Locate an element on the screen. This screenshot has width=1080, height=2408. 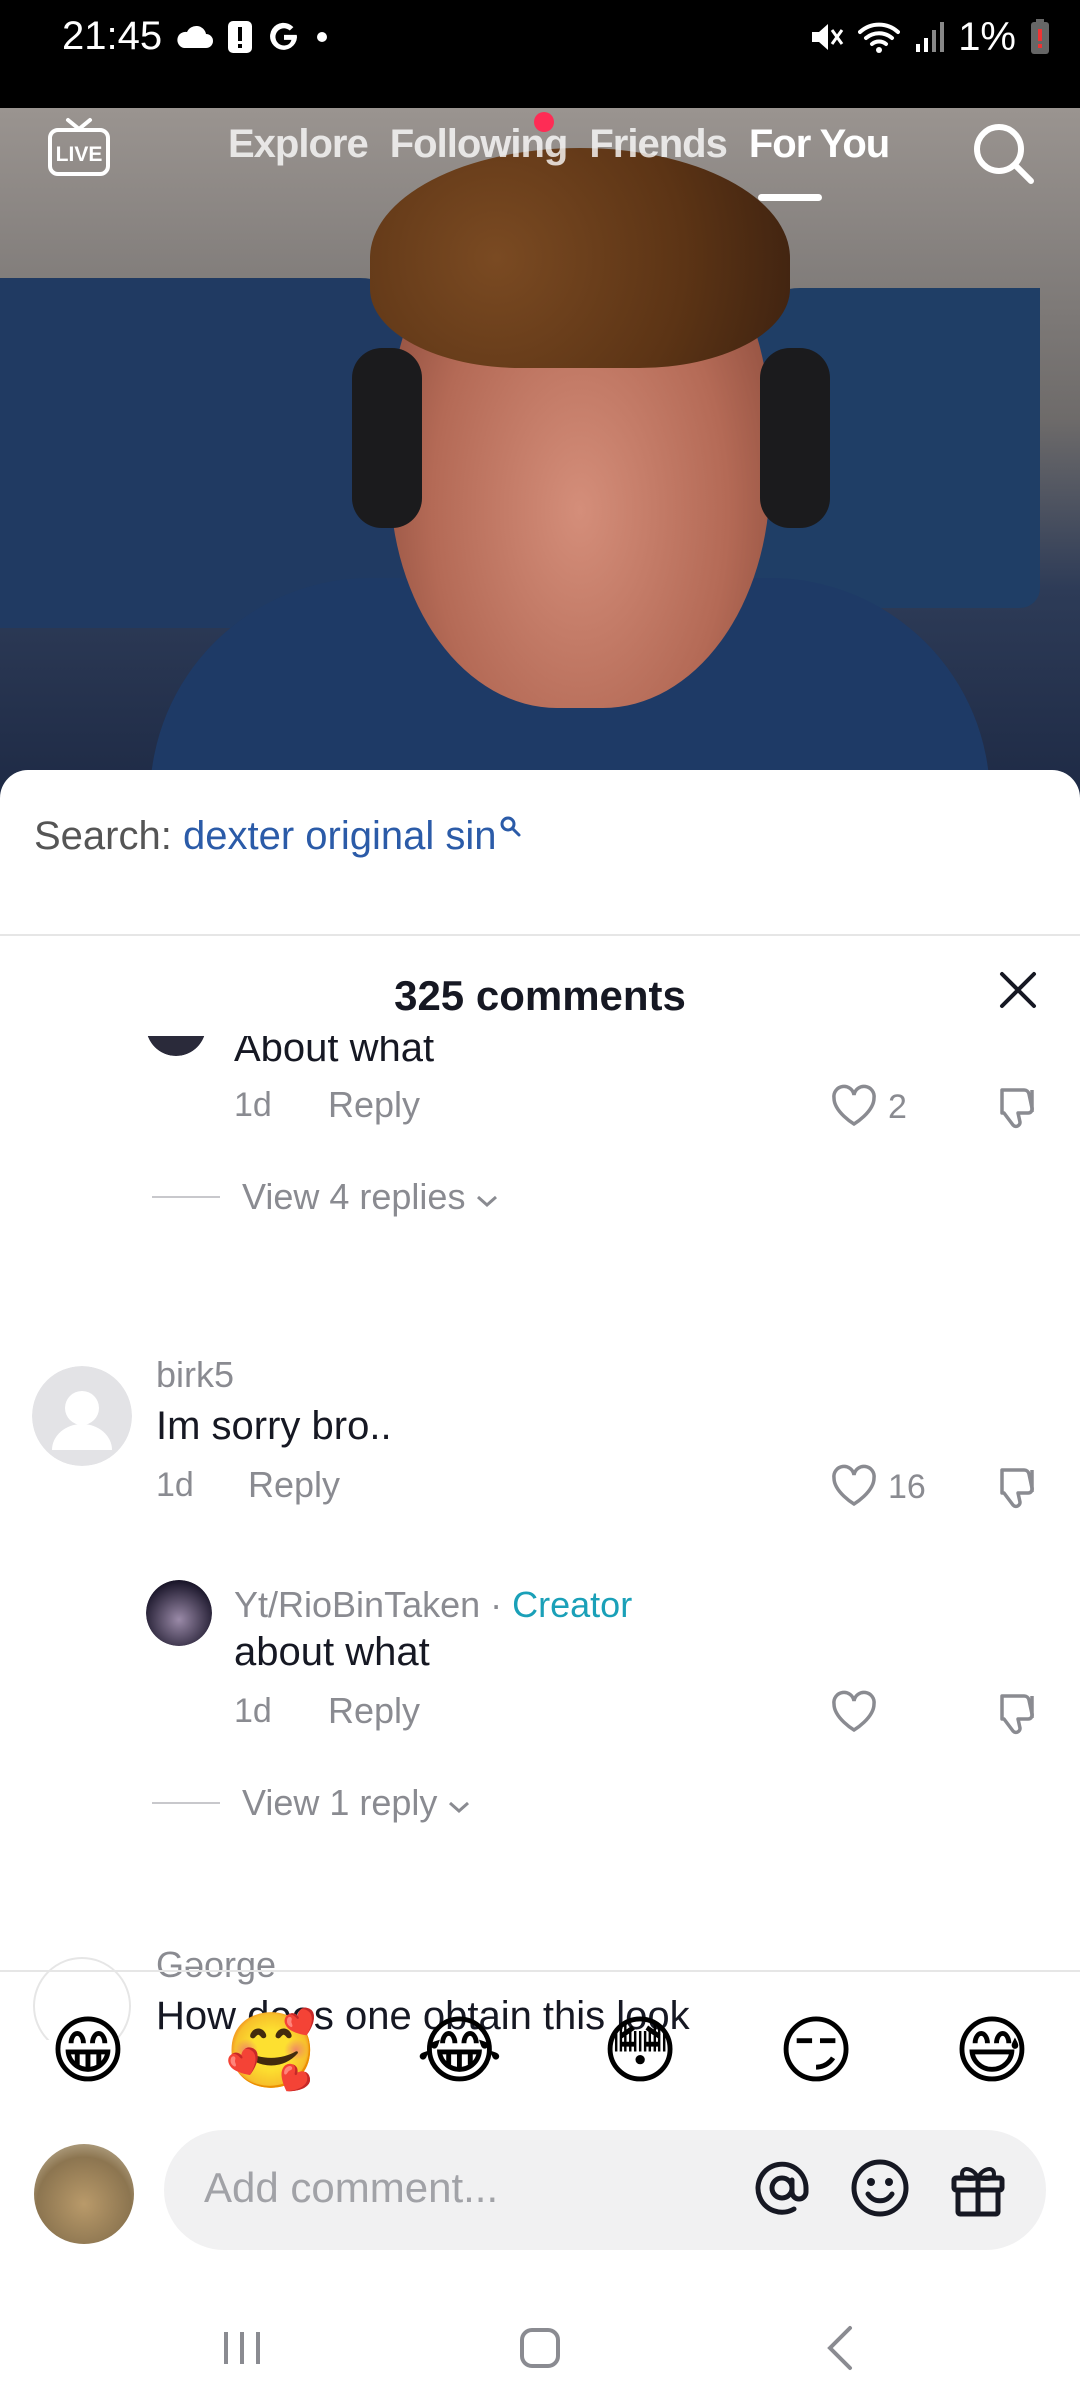
video-scene-headphone is located at coordinates (387, 438).